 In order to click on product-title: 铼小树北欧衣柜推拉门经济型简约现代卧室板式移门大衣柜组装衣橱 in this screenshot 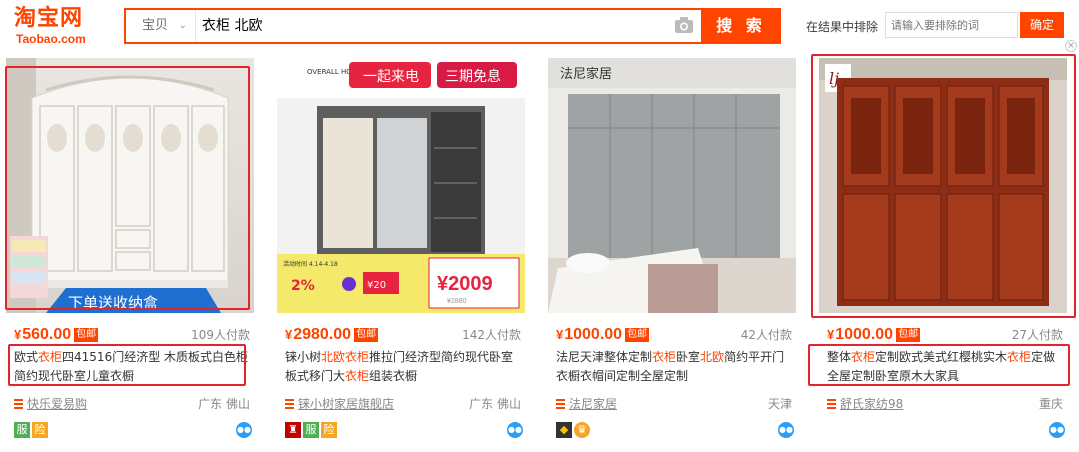, I will do `click(403, 367)`.